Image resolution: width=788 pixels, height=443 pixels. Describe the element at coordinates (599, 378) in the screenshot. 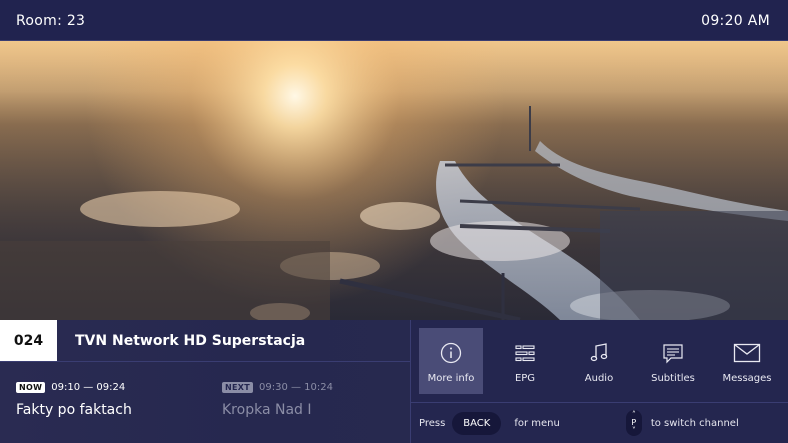

I see `audio-label: Audio` at that location.